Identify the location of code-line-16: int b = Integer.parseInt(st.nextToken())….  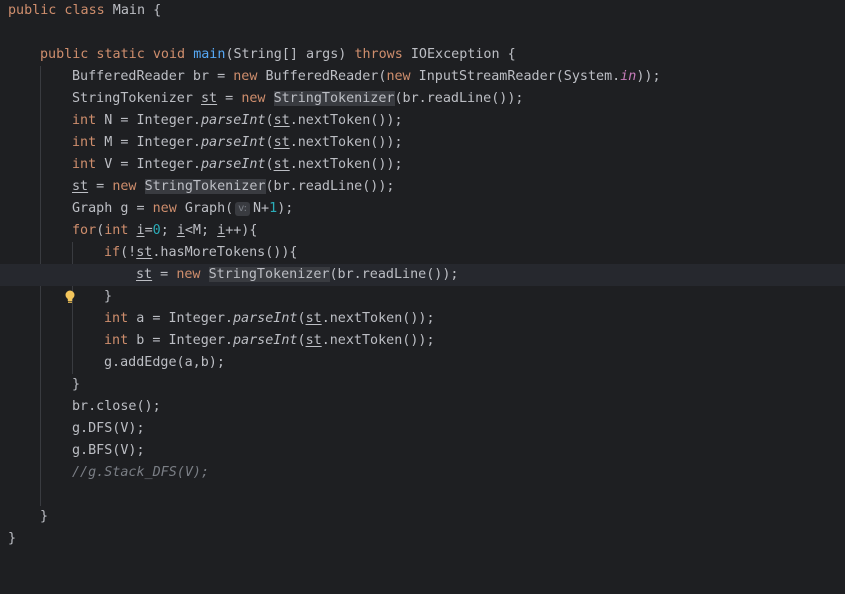
(422, 341).